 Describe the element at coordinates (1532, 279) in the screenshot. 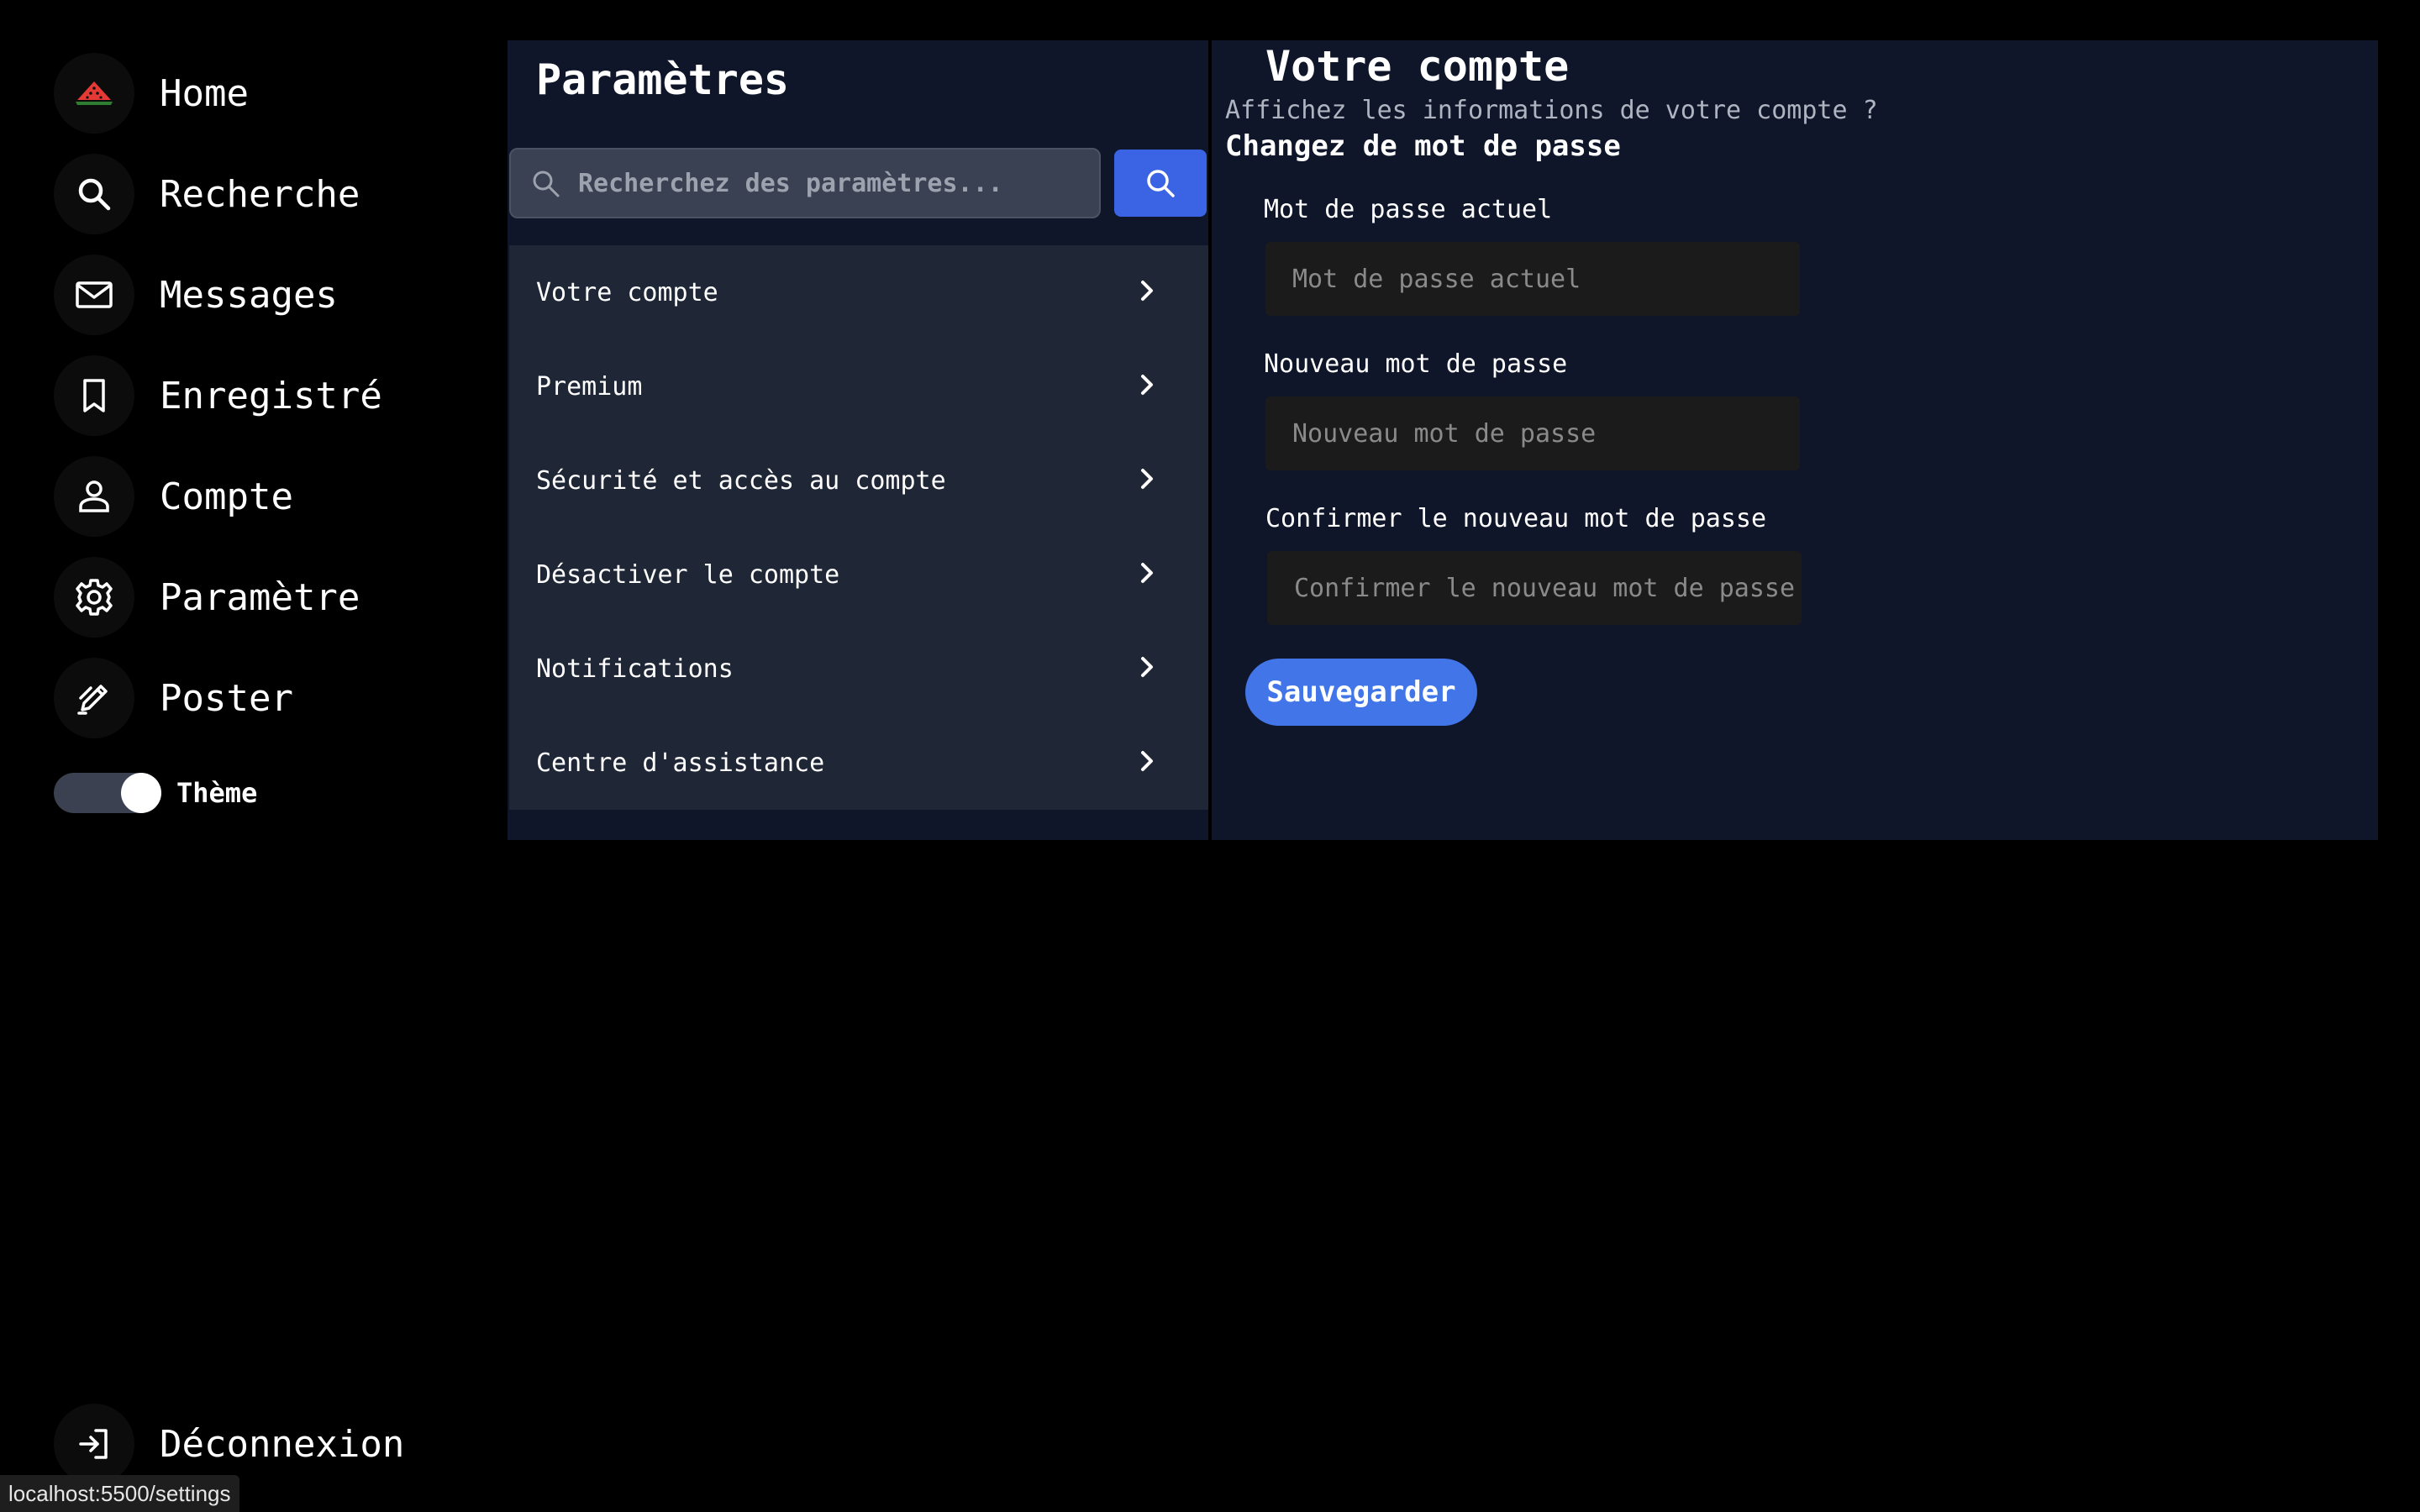

I see `current-password-field` at that location.